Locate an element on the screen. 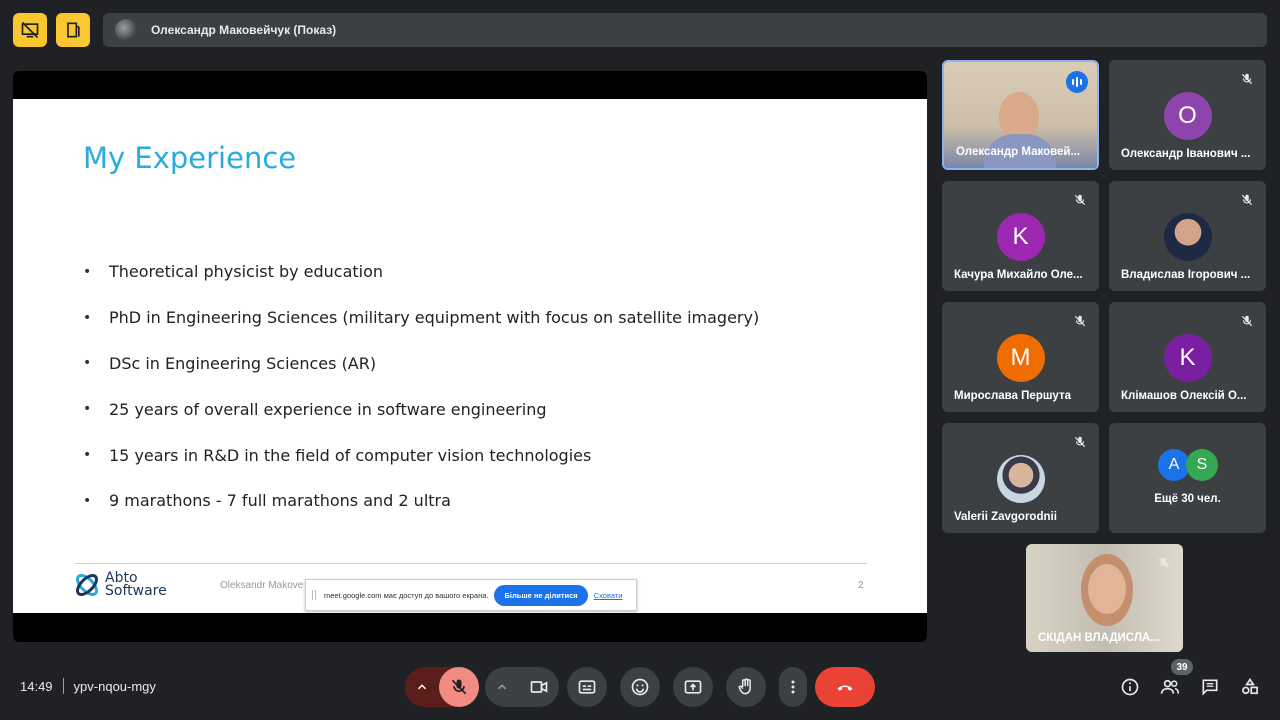  end-call-icon is located at coordinates (845, 688).